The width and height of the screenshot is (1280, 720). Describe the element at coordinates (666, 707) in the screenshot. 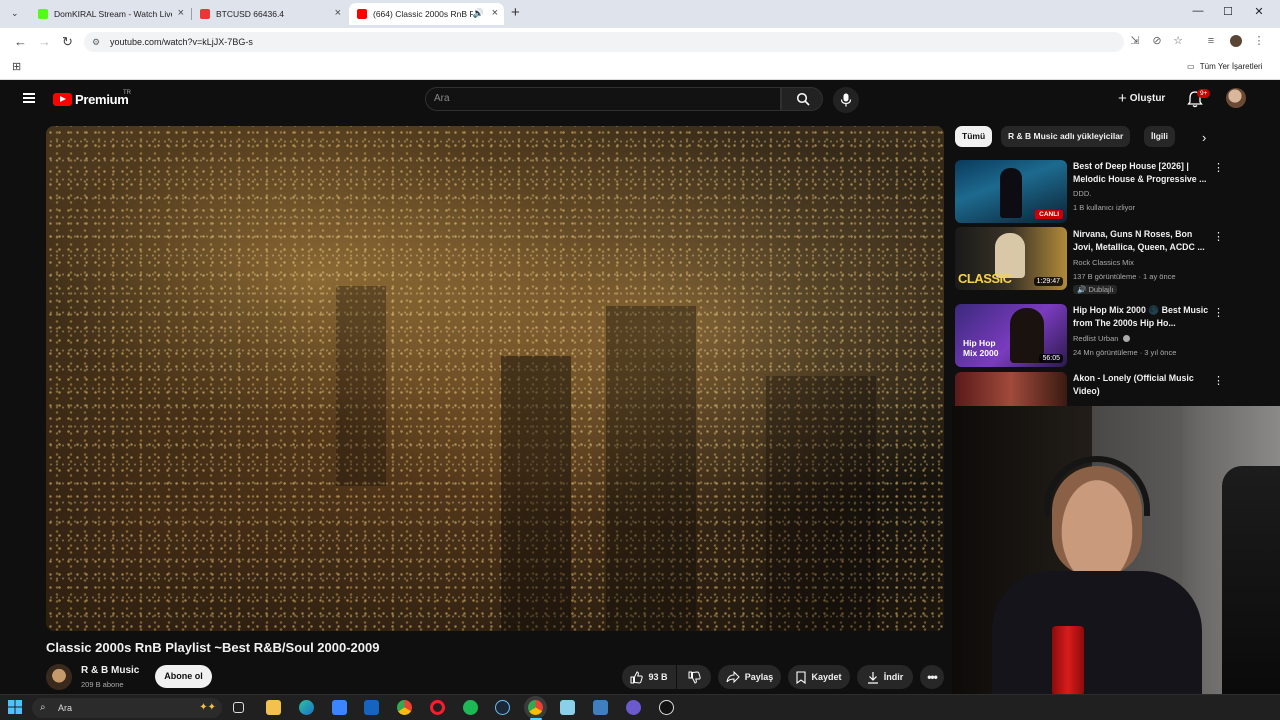

I see `obs-icon` at that location.